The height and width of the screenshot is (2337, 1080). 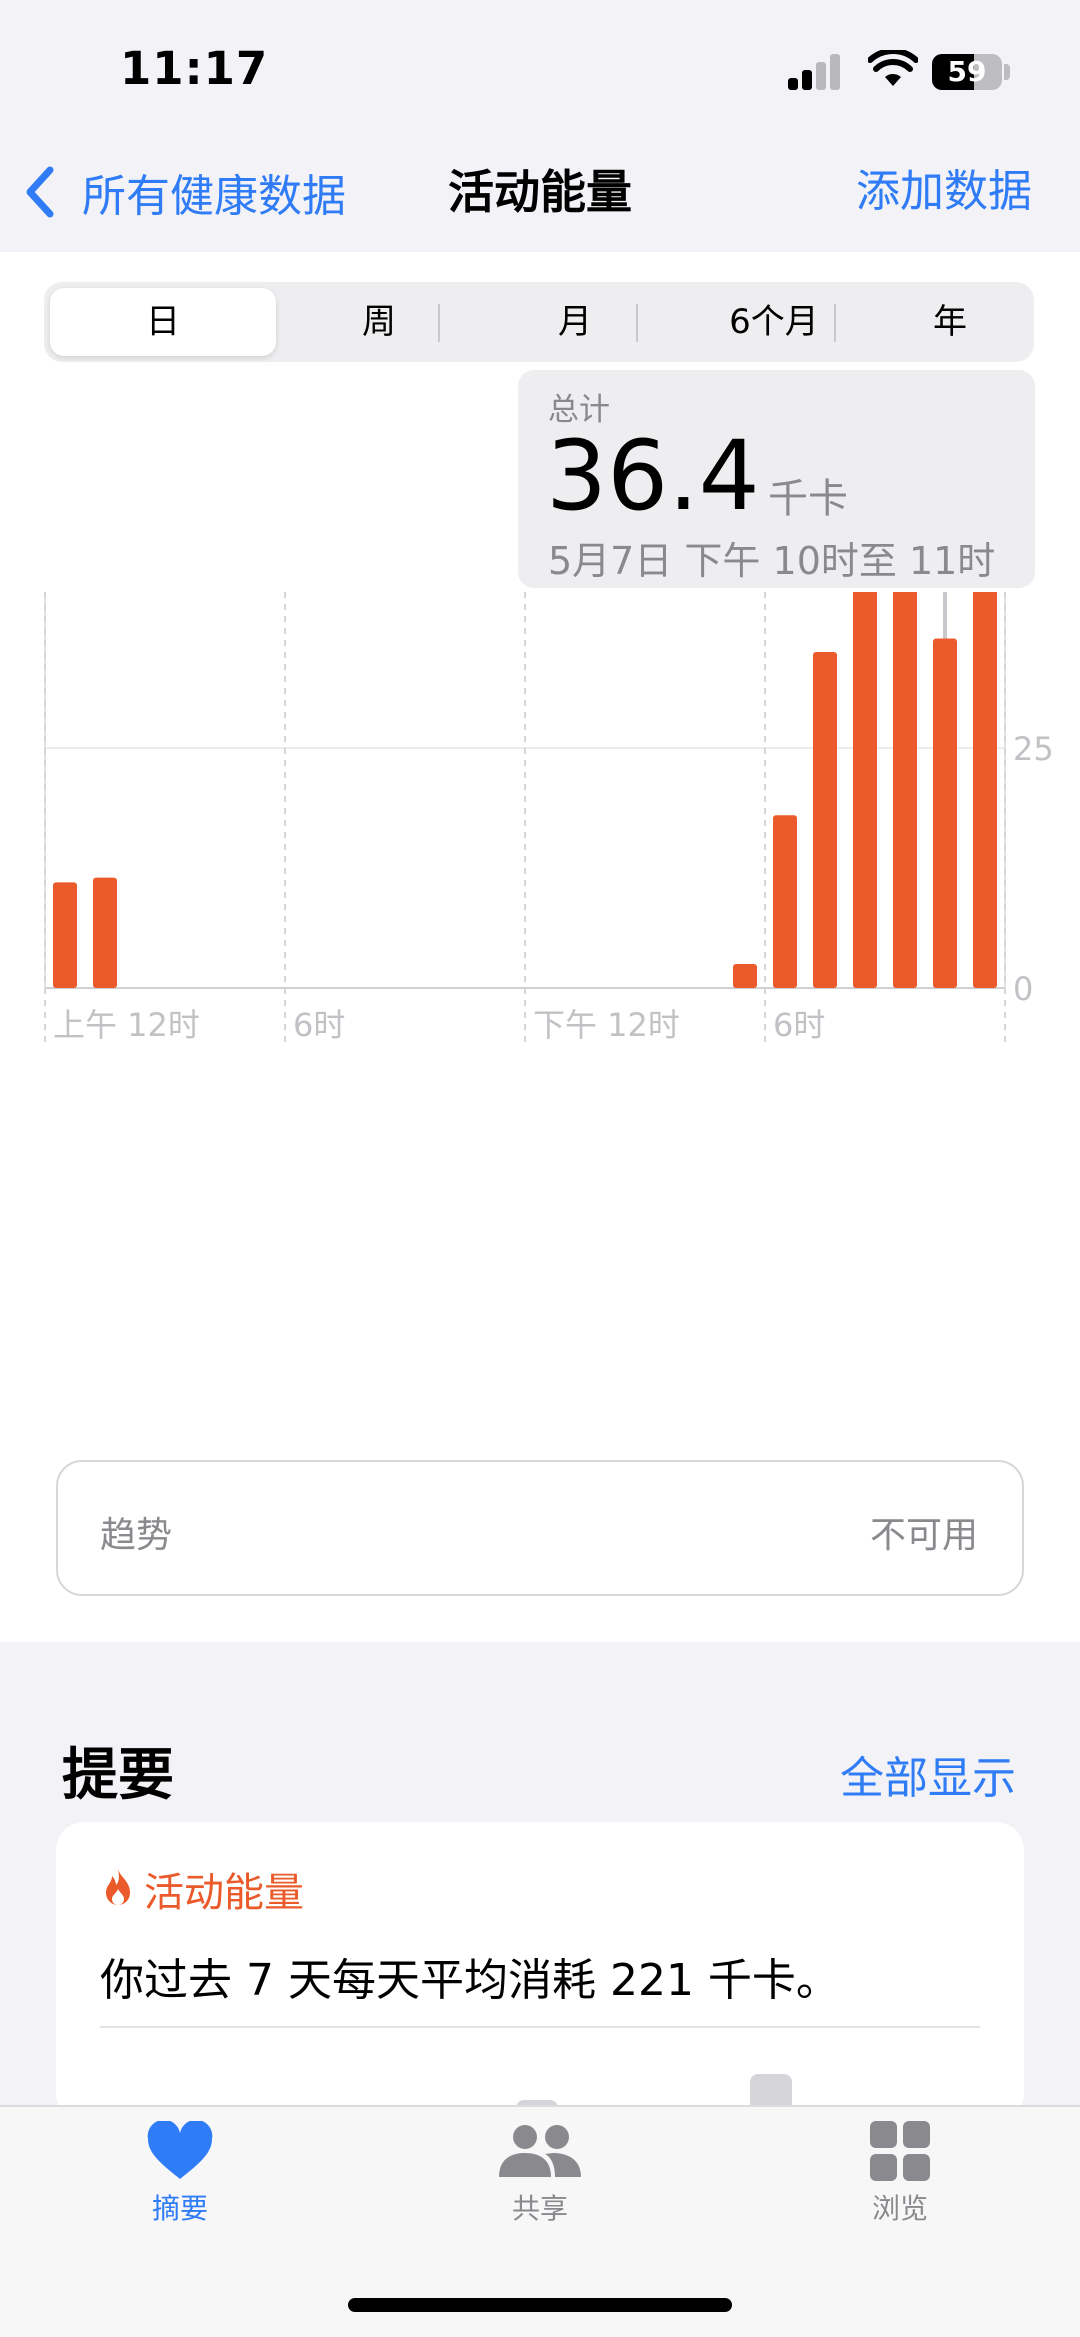 What do you see at coordinates (180, 2150) in the screenshot?
I see `heart-icon` at bounding box center [180, 2150].